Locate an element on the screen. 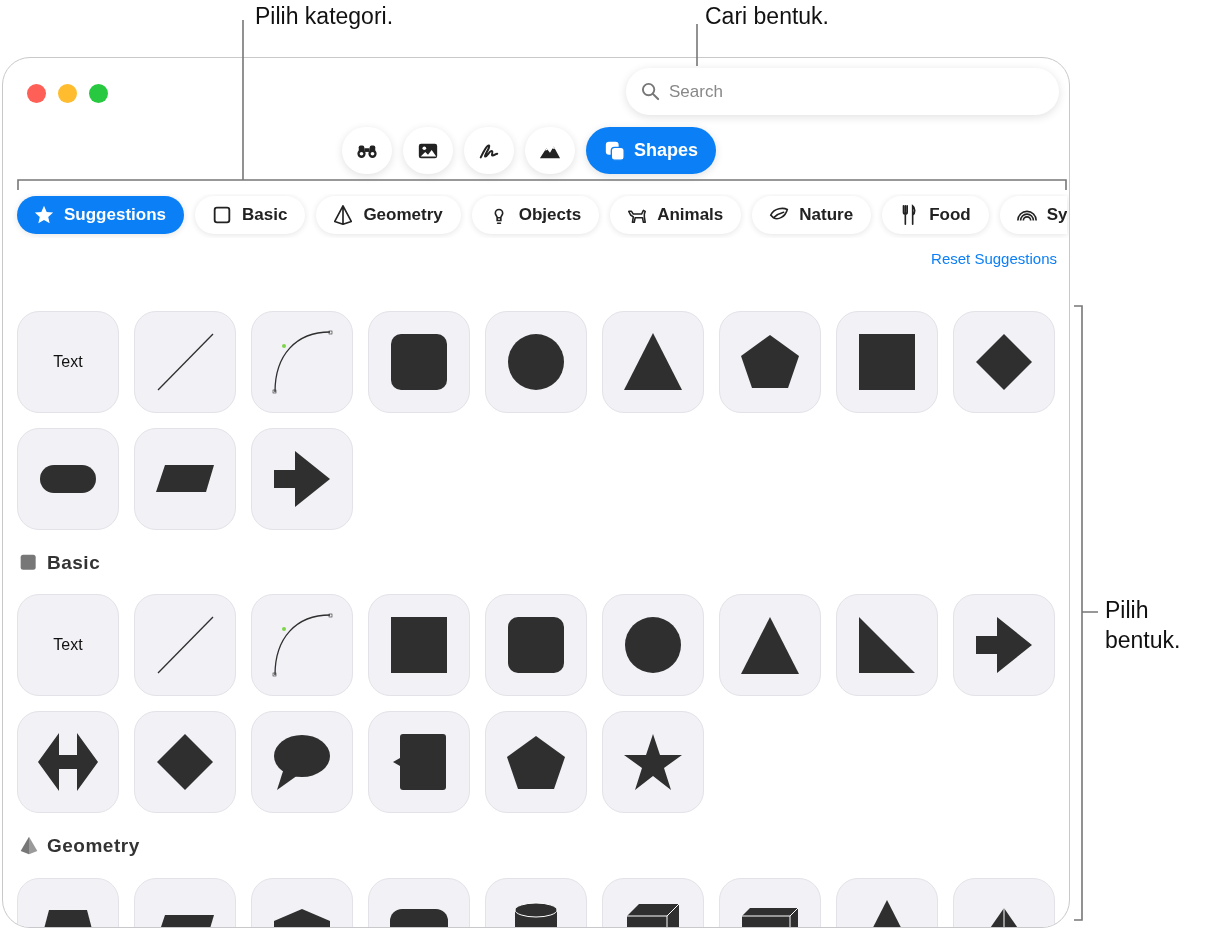 The image size is (1210, 932). category-tab: Food is located at coordinates (935, 215).